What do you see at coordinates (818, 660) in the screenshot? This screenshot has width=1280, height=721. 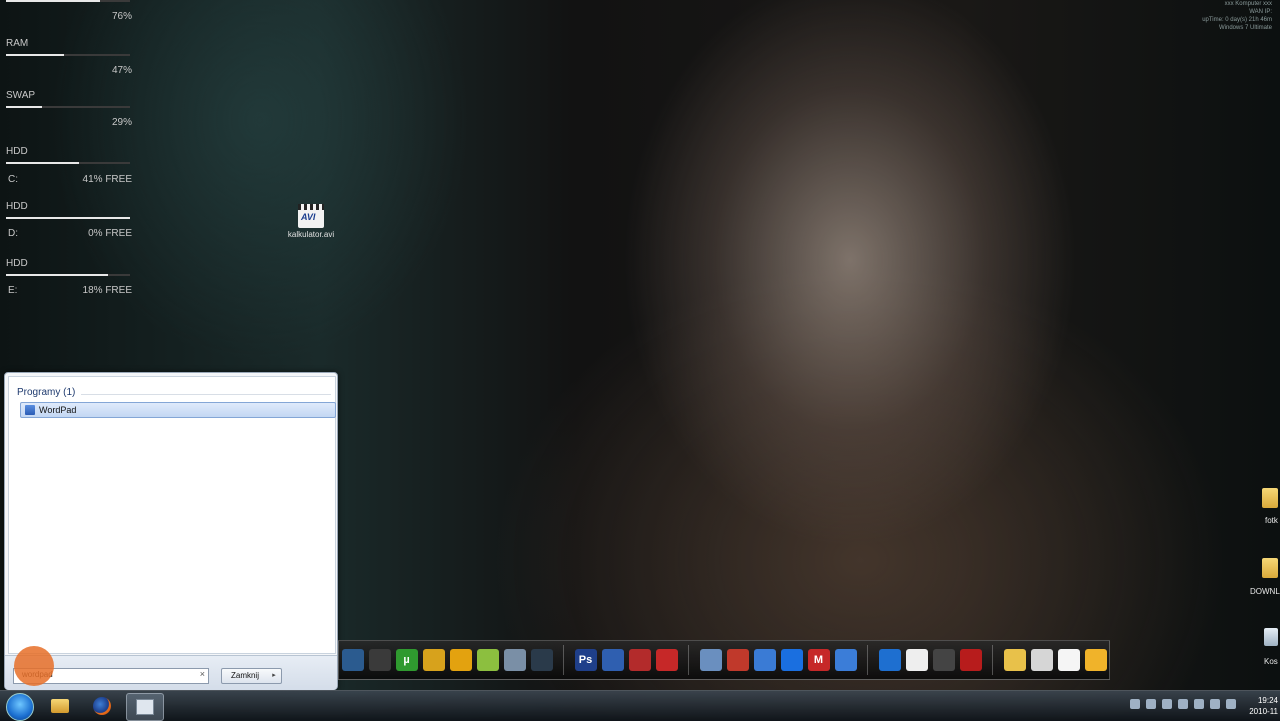 I see `malwarebytes-icon: M` at bounding box center [818, 660].